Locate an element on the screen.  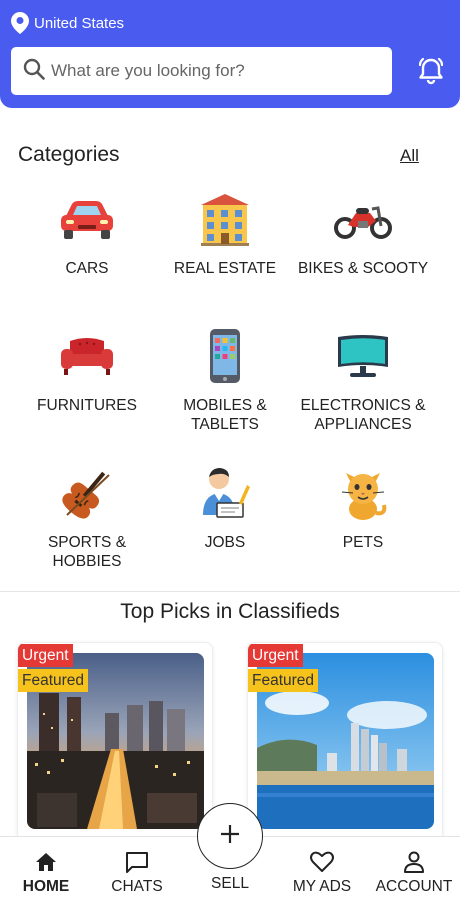
header: United States is located at coordinates (230, 54).